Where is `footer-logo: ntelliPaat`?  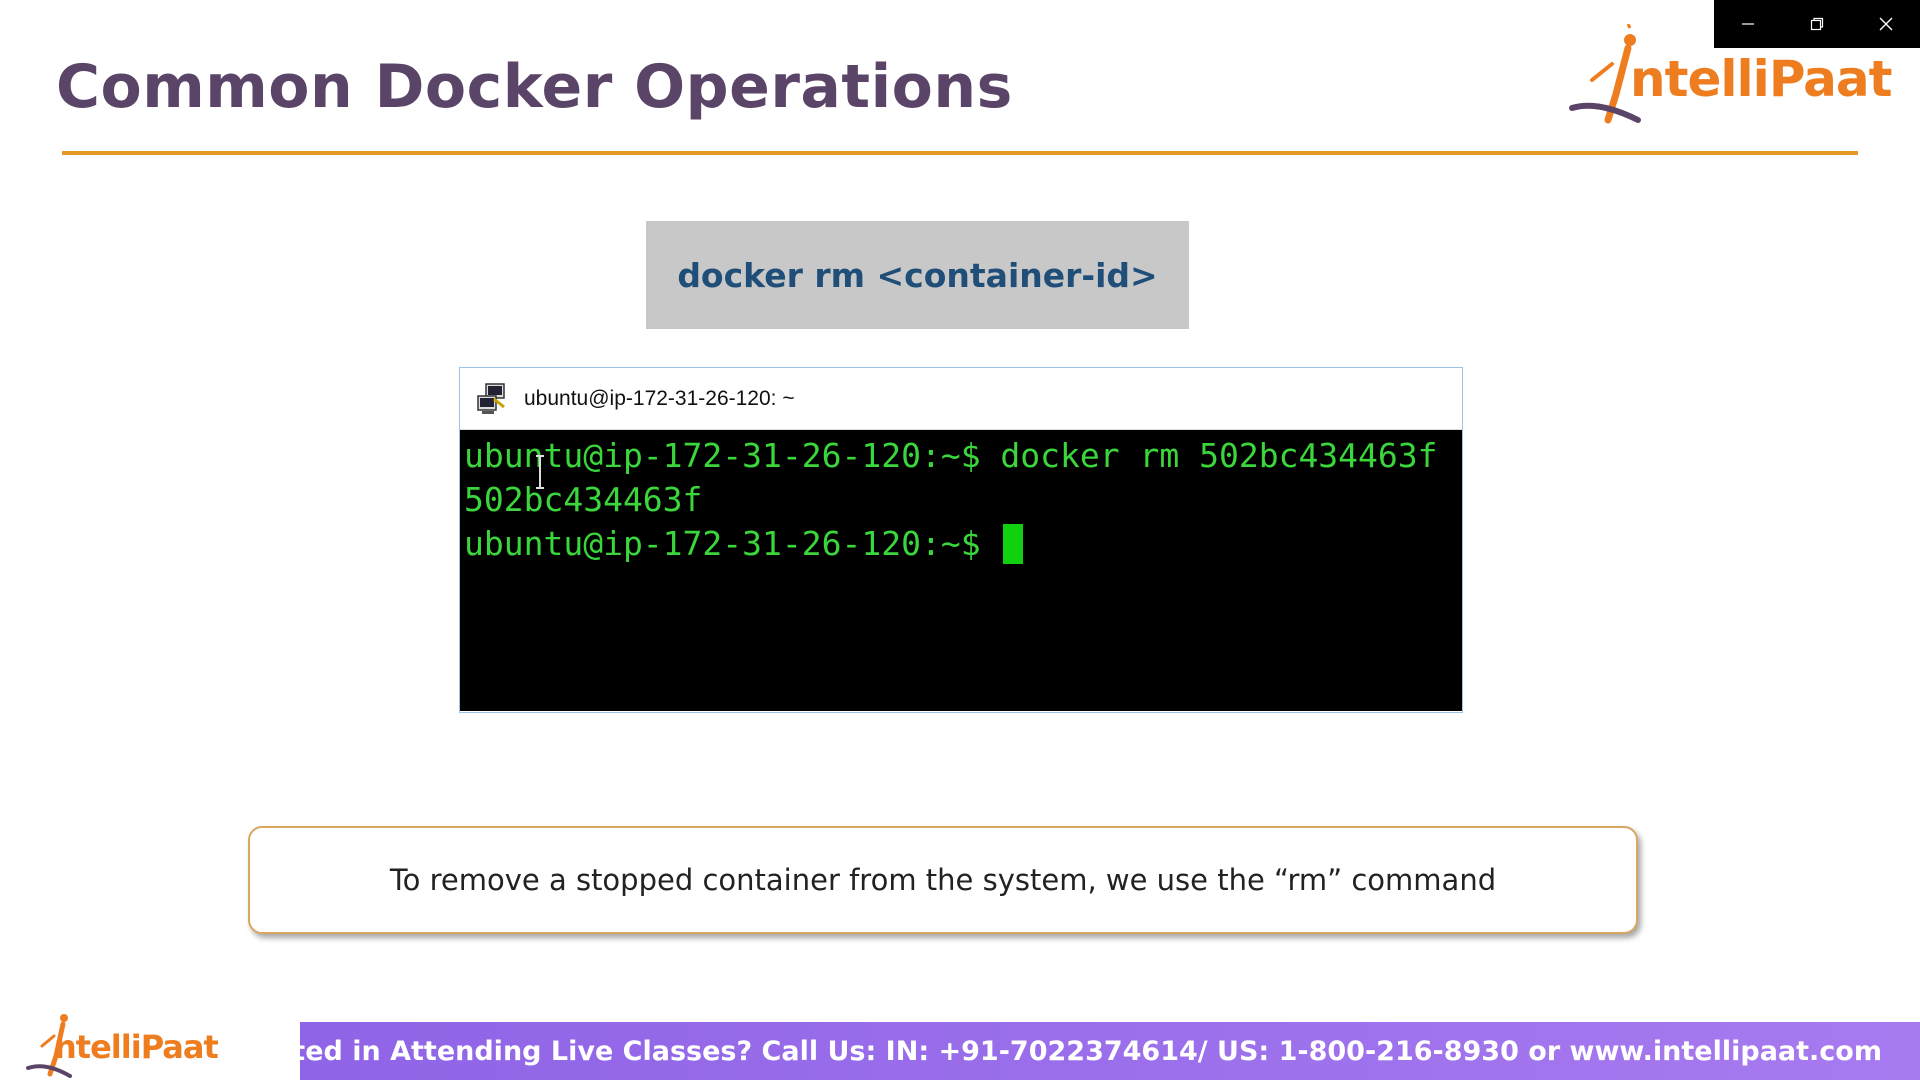 footer-logo: ntelliPaat is located at coordinates (150, 1041).